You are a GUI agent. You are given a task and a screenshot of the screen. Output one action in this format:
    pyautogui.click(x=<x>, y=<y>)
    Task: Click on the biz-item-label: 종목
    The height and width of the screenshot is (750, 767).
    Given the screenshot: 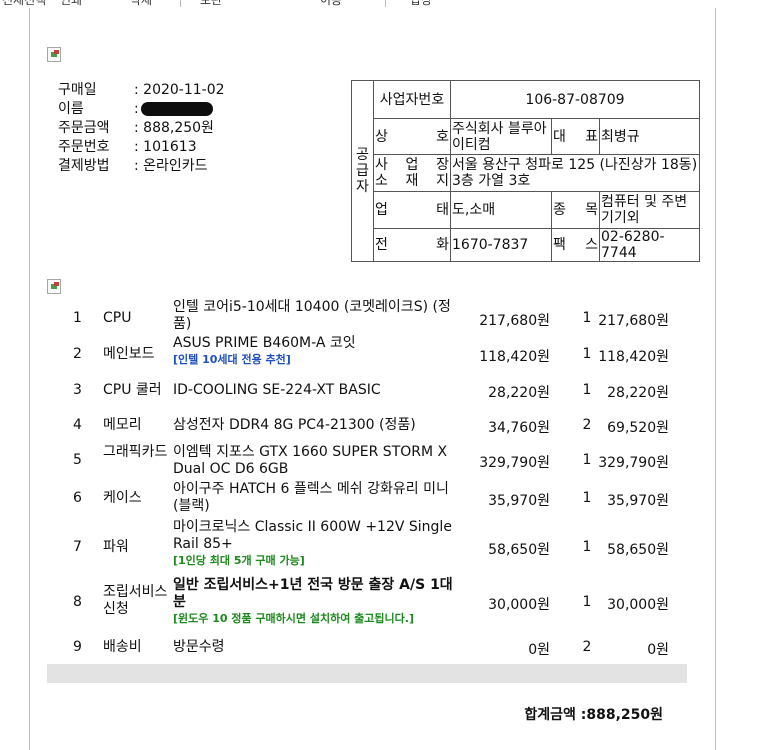 What is the action you would take?
    pyautogui.click(x=575, y=210)
    